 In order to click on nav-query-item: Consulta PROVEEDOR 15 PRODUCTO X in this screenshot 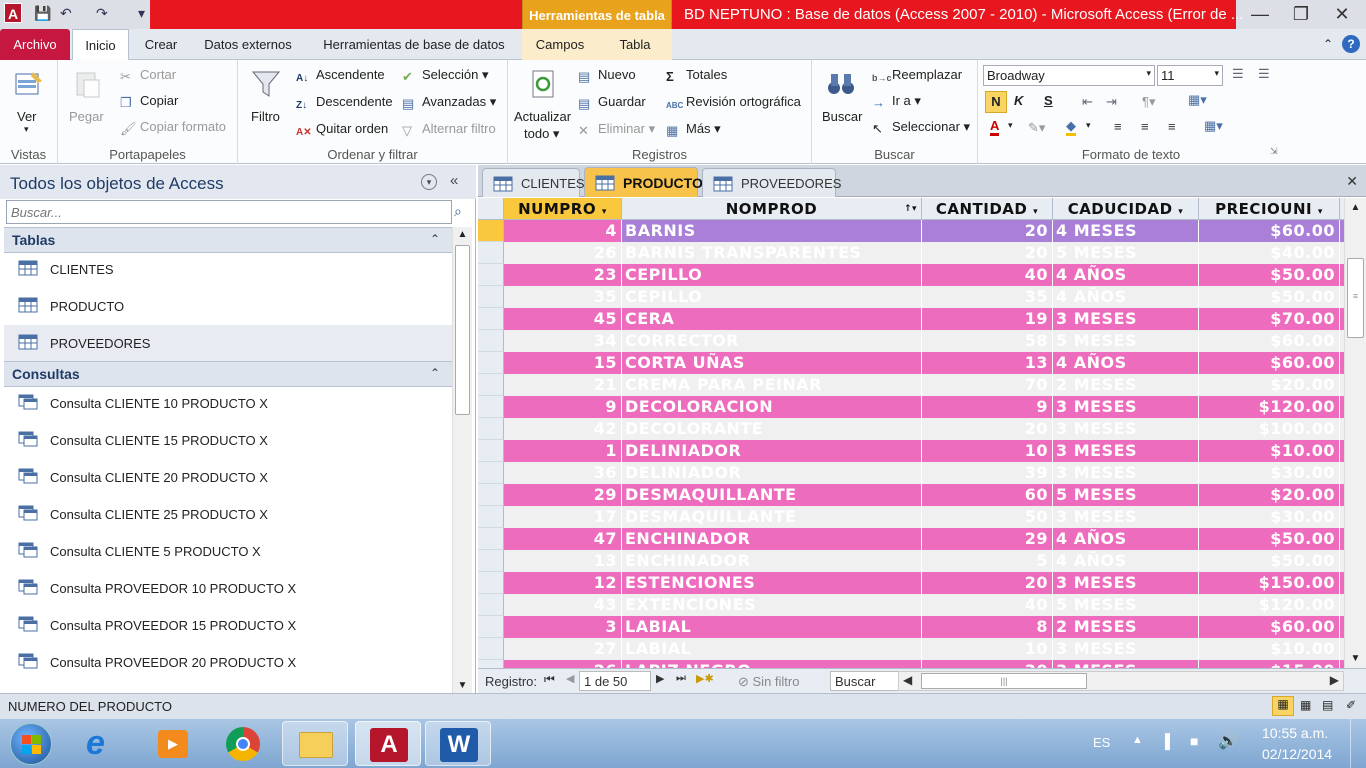, I will do `click(228, 625)`.